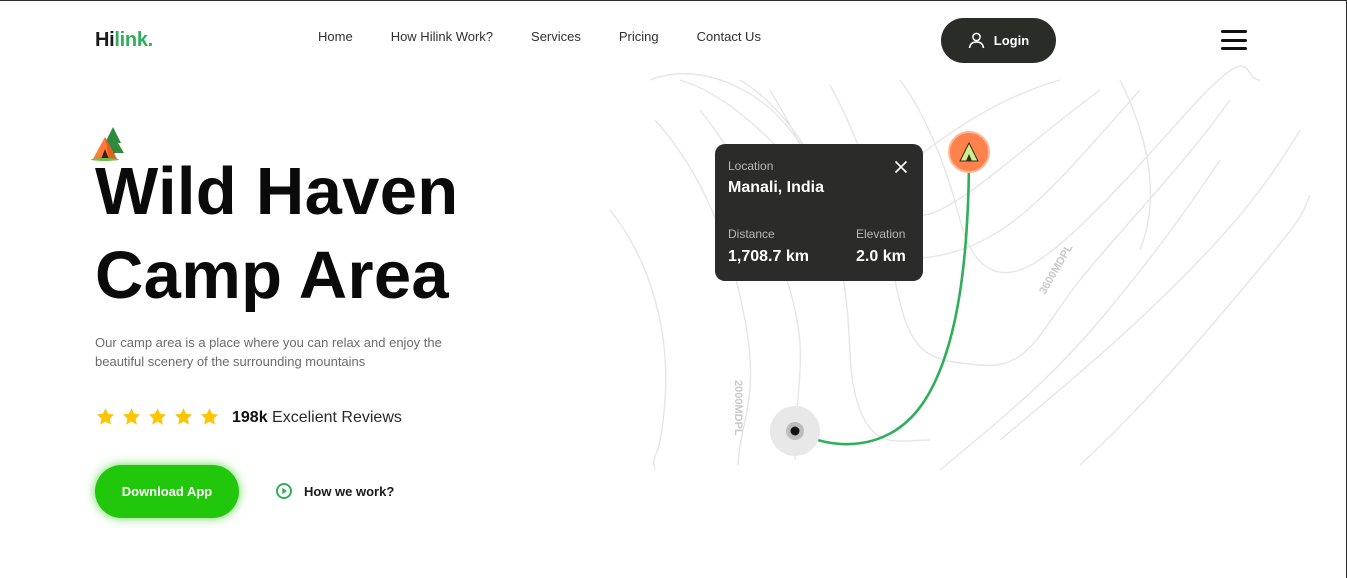 Image resolution: width=1347 pixels, height=578 pixels. What do you see at coordinates (738, 408) in the screenshot?
I see `contour-label-2000: 2000MDPL` at bounding box center [738, 408].